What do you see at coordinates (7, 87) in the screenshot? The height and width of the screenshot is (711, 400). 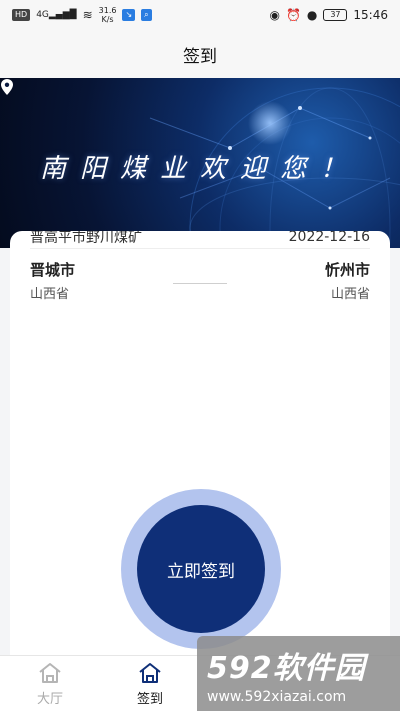 I see `location-pin-icon` at bounding box center [7, 87].